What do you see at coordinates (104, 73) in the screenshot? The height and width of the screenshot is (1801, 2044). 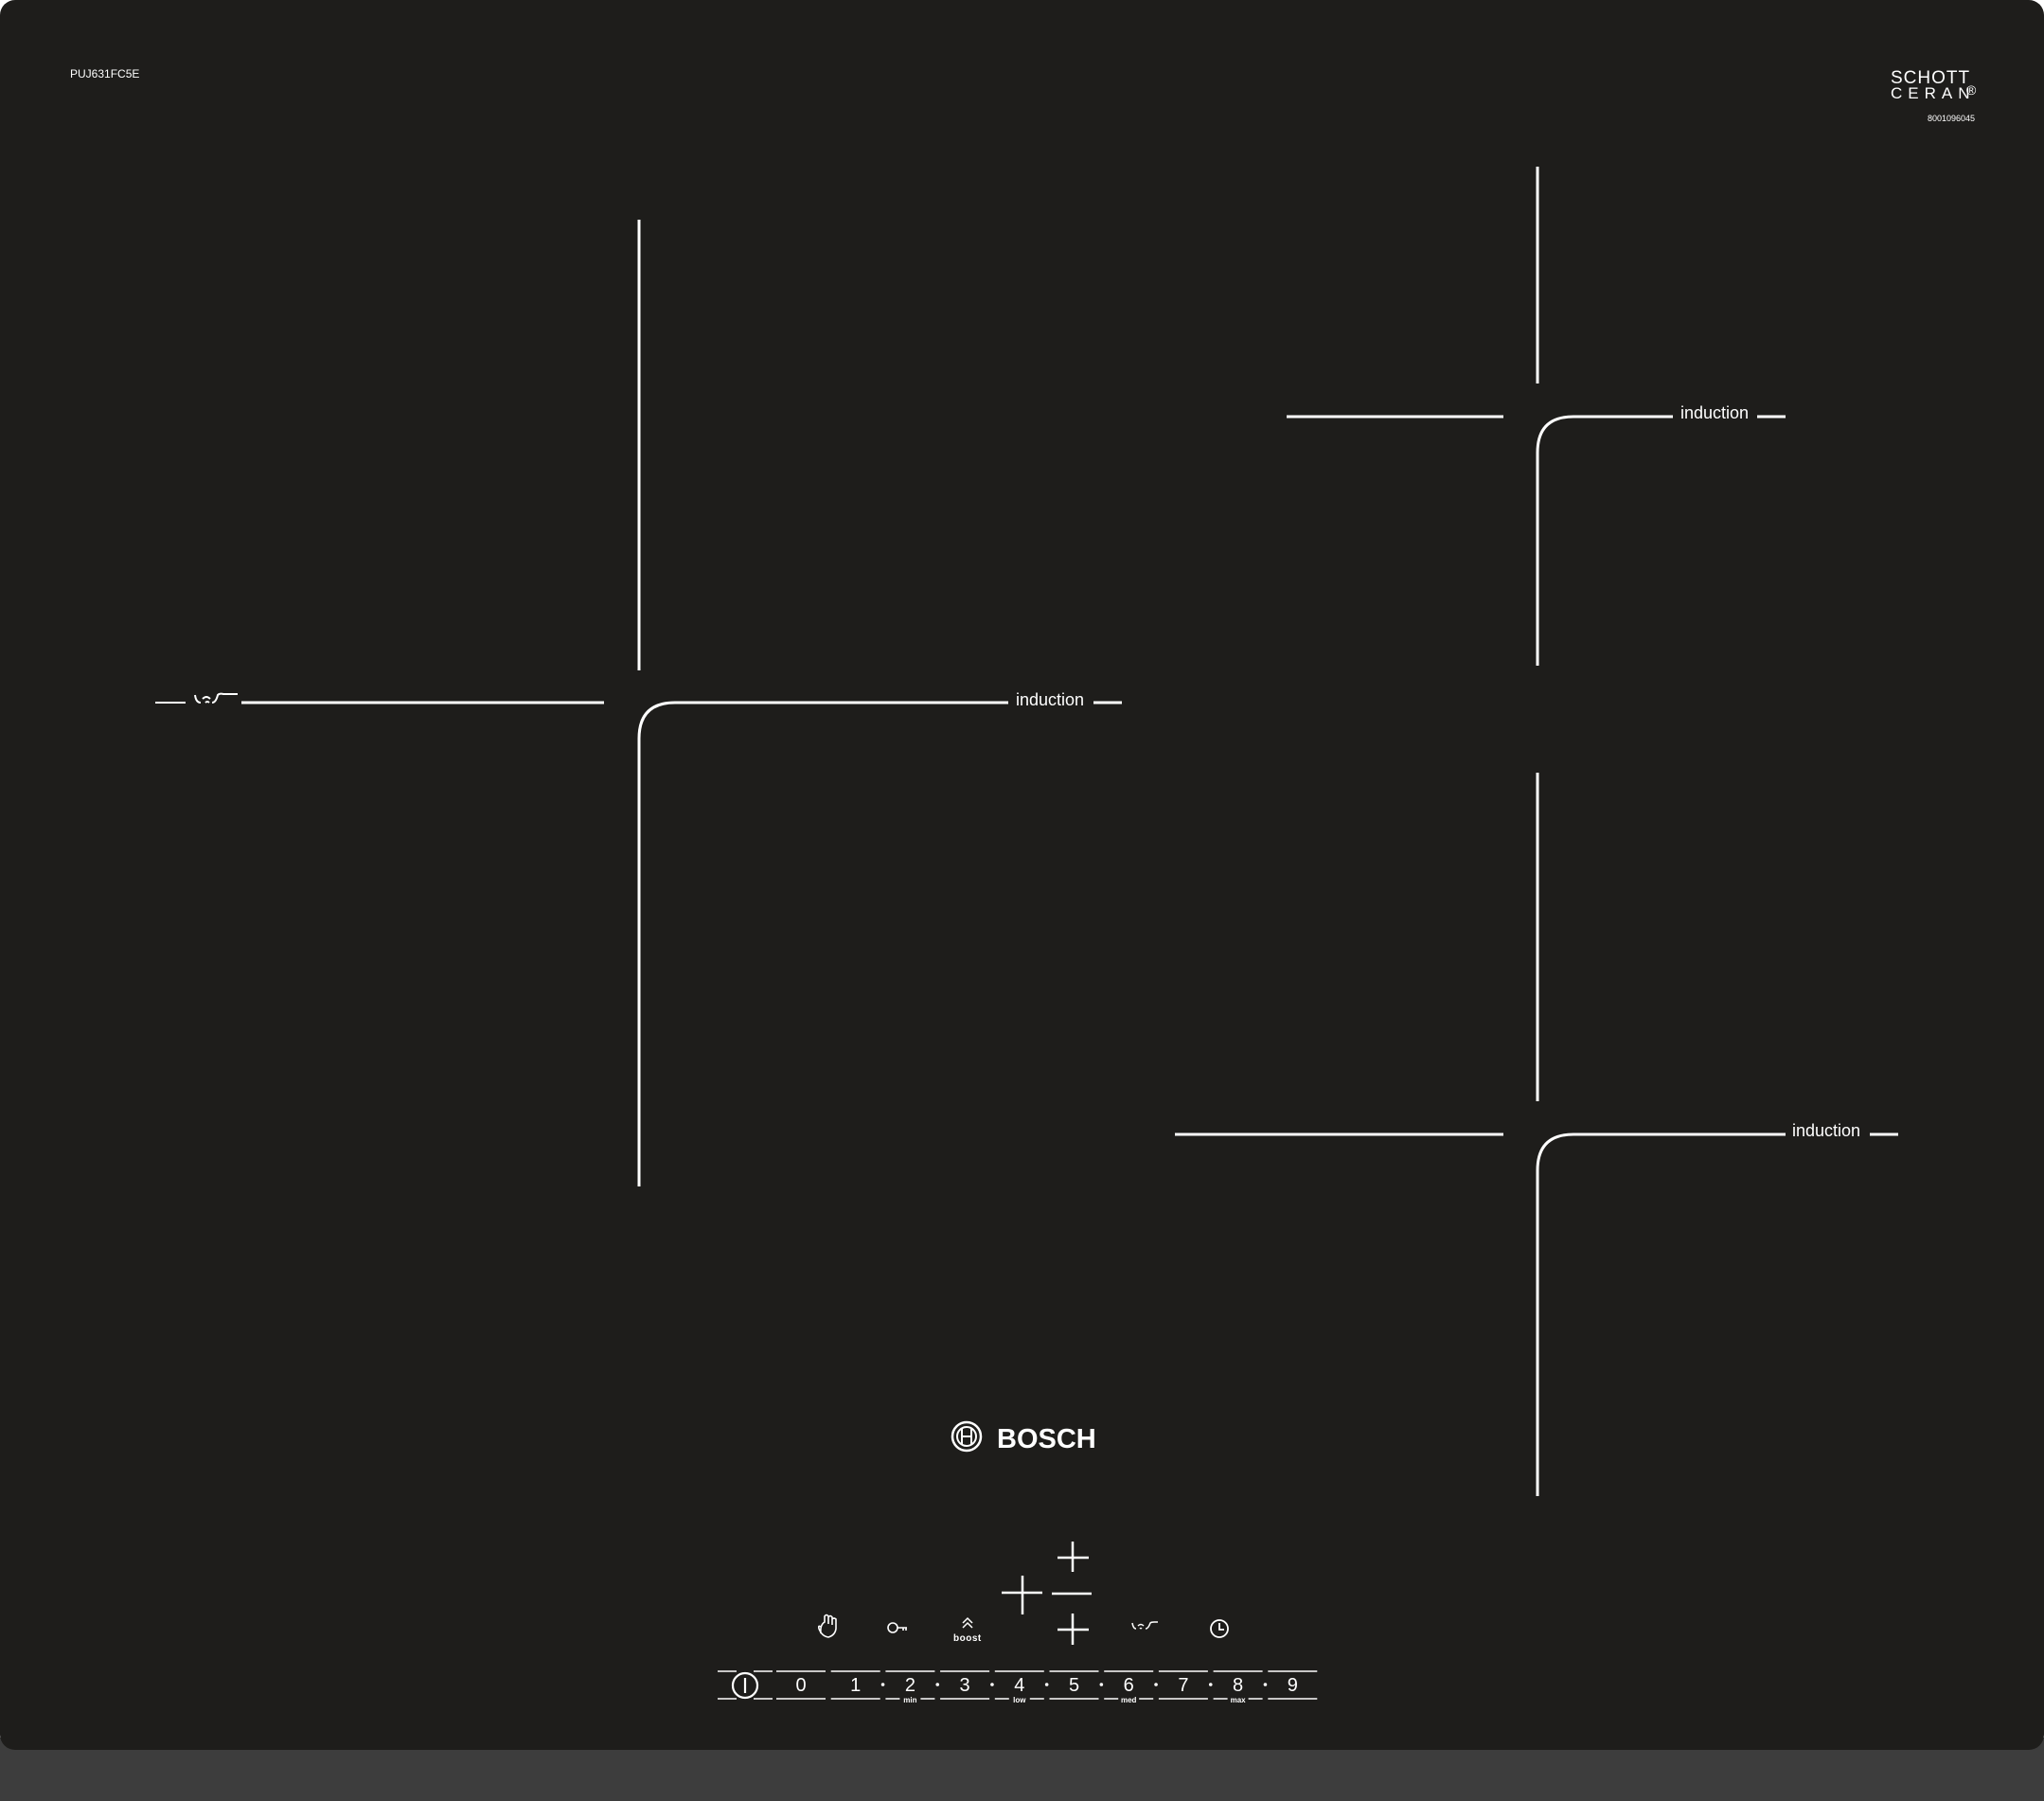 I see `model-number: PUJ631FC5E` at bounding box center [104, 73].